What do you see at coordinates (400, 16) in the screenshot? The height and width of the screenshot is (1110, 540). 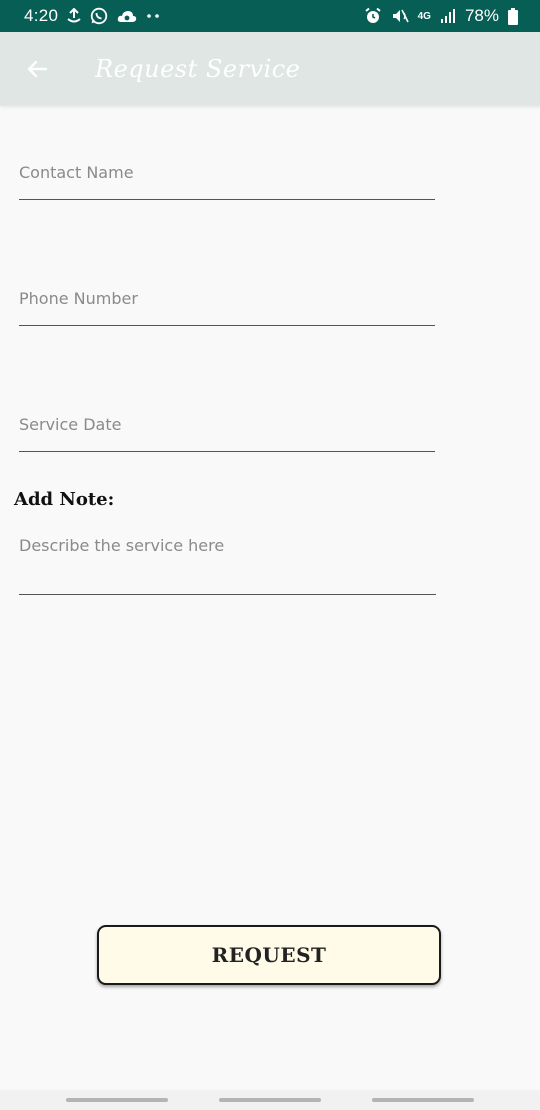 I see `mute-icon` at bounding box center [400, 16].